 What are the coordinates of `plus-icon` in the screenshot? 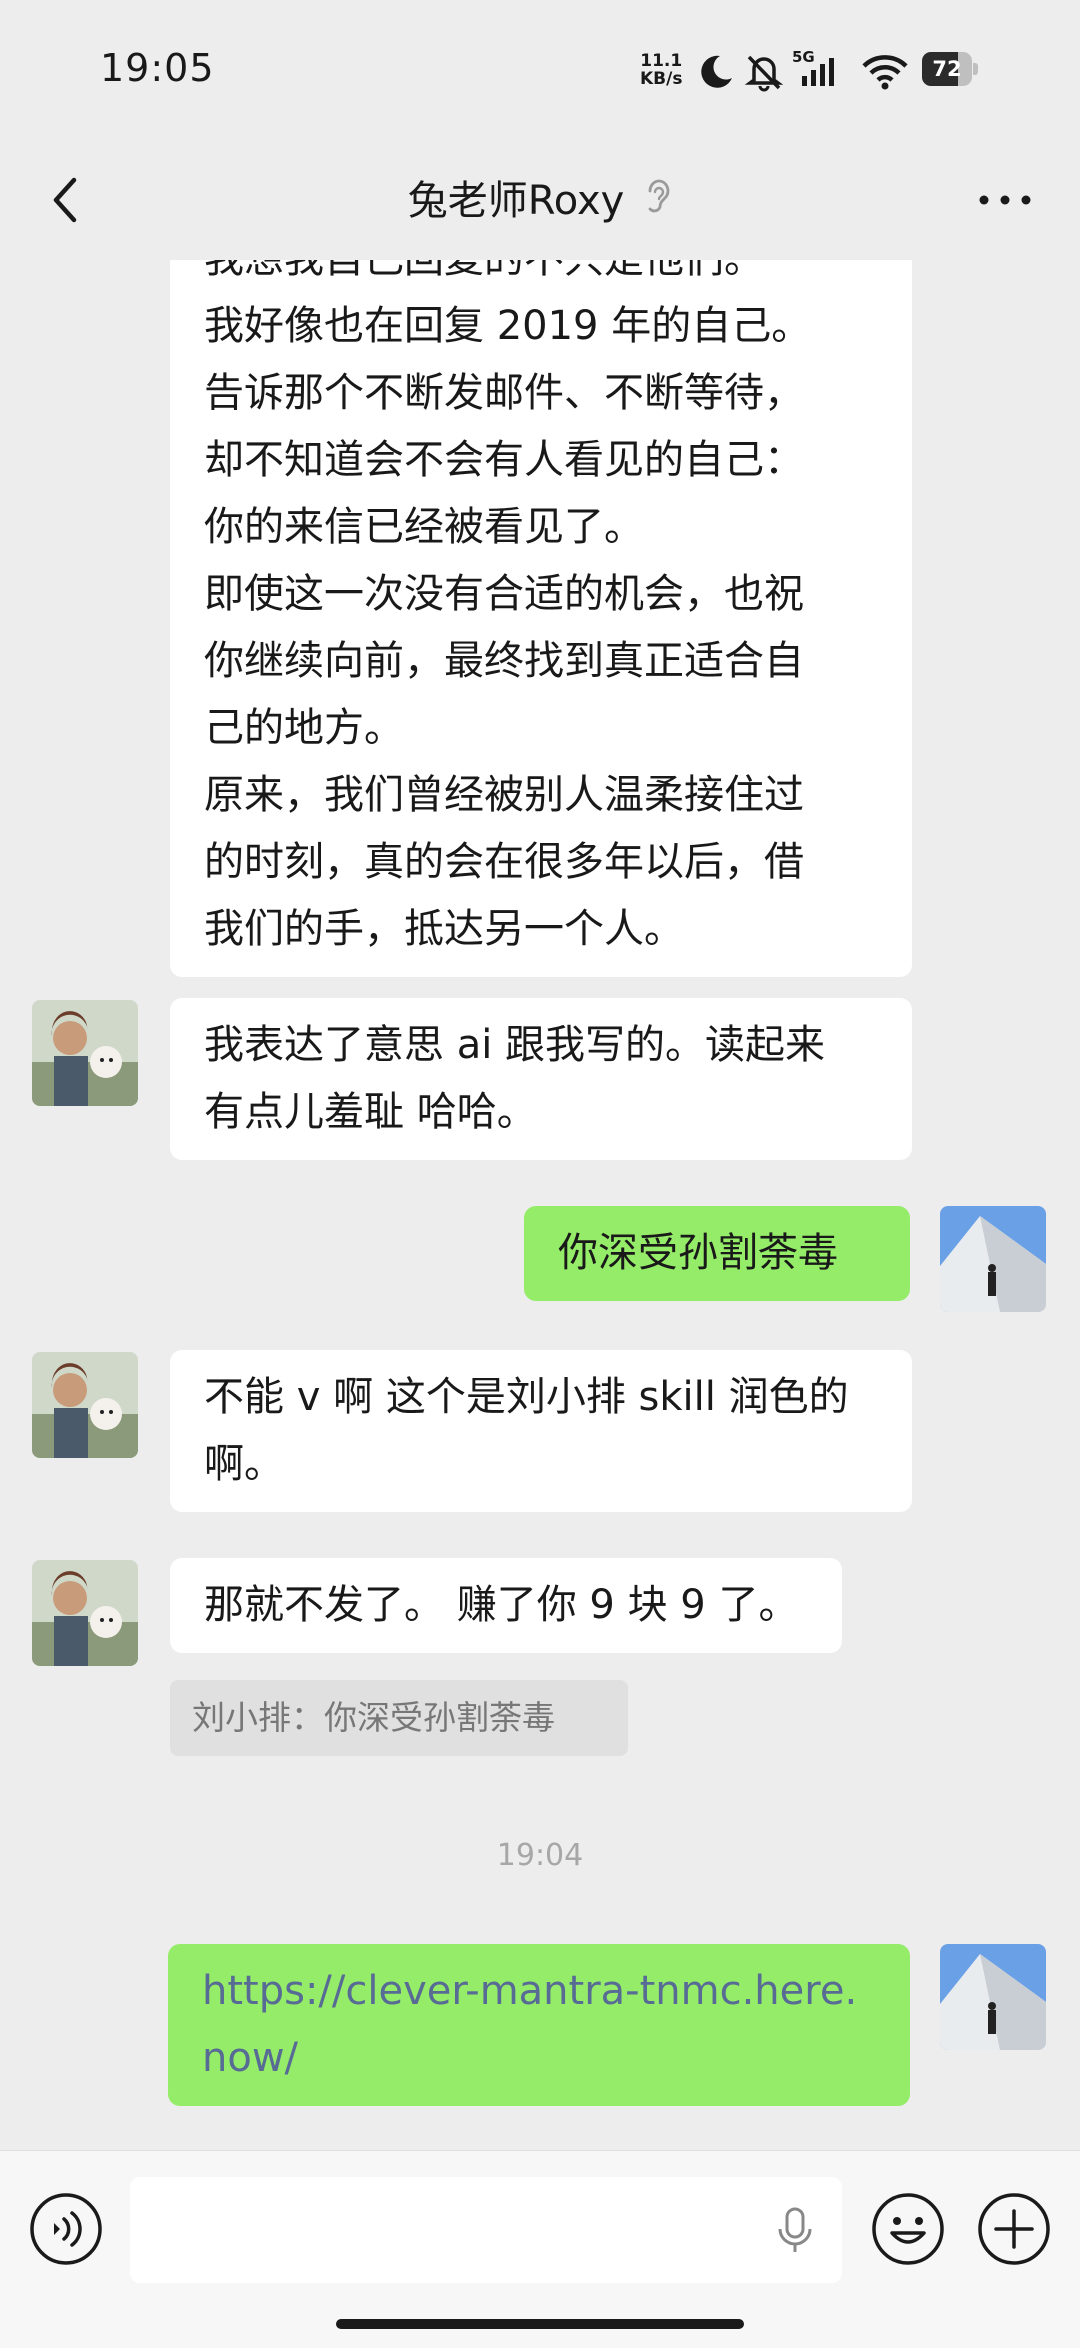 It's located at (1014, 2229).